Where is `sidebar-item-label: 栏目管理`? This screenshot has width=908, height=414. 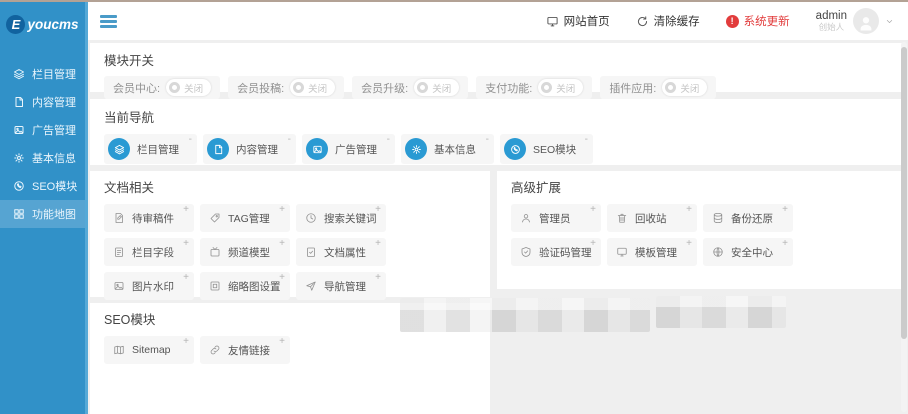 sidebar-item-label: 栏目管理 is located at coordinates (54, 75).